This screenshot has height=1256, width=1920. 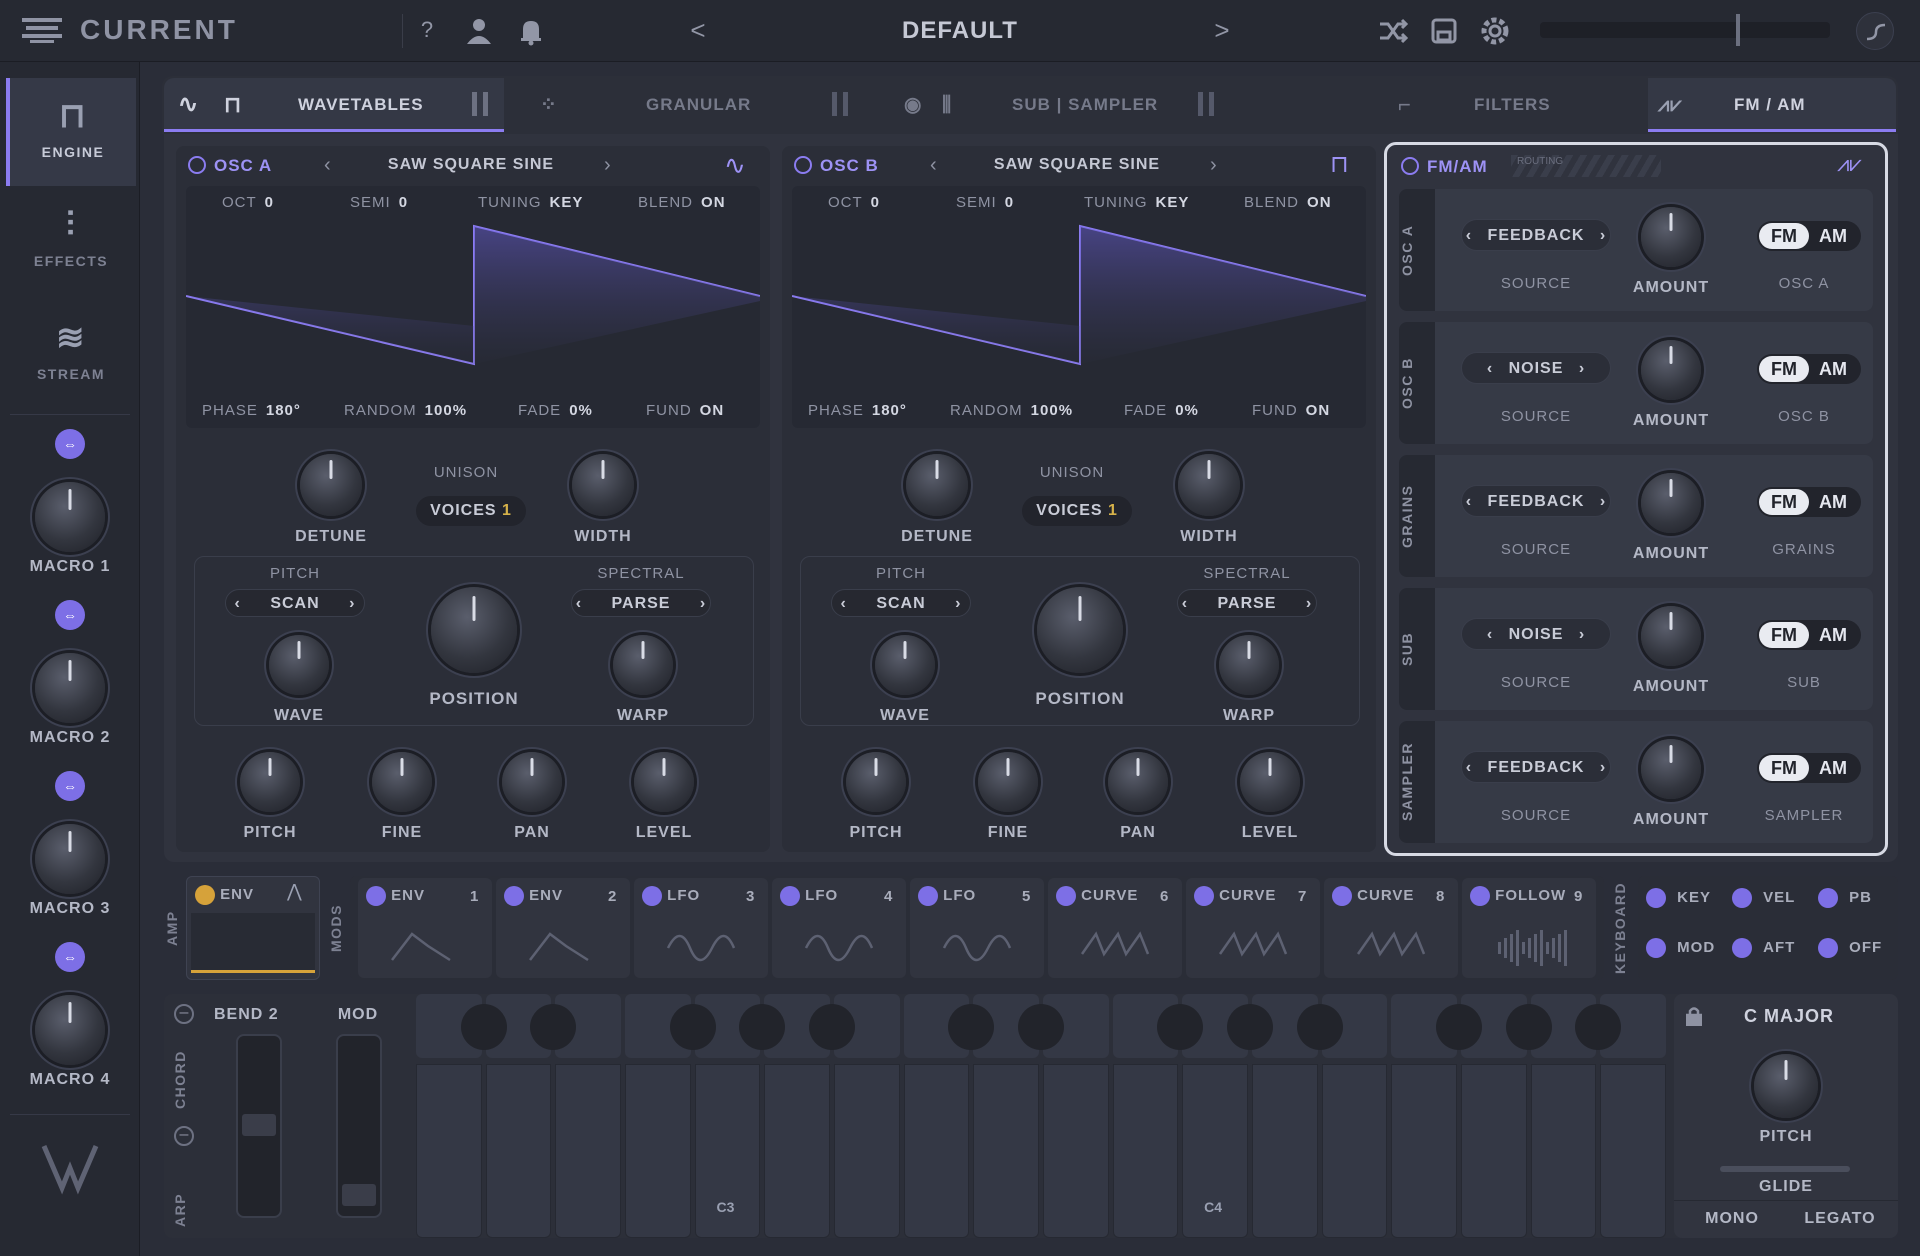 I want to click on macro-mod-icon: ⇔, so click(x=70, y=957).